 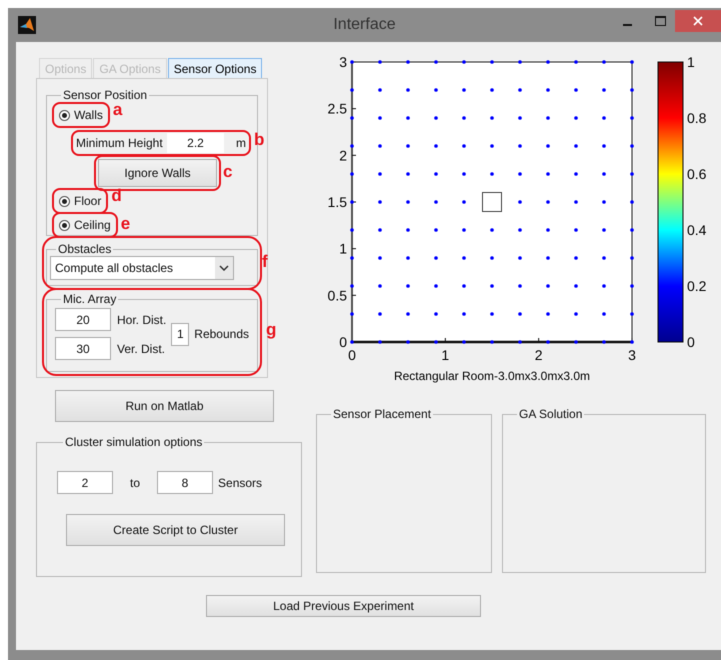 I want to click on create-script-button: Create Script to Cluster, so click(x=175, y=530).